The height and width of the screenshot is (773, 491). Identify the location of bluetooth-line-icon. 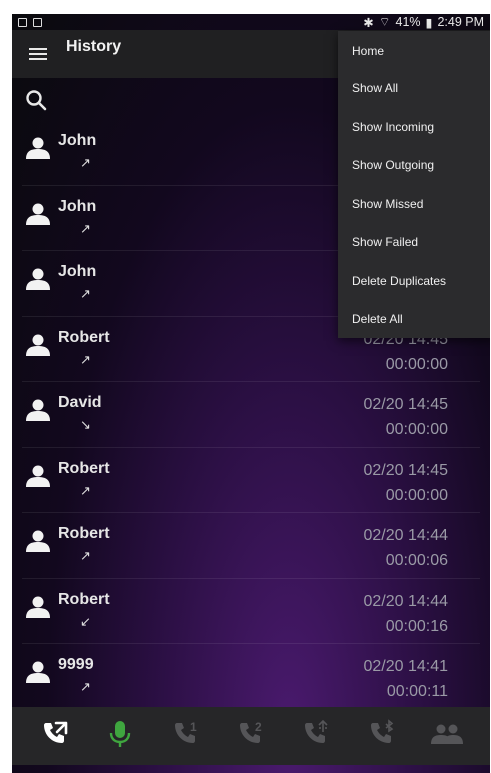
(382, 736).